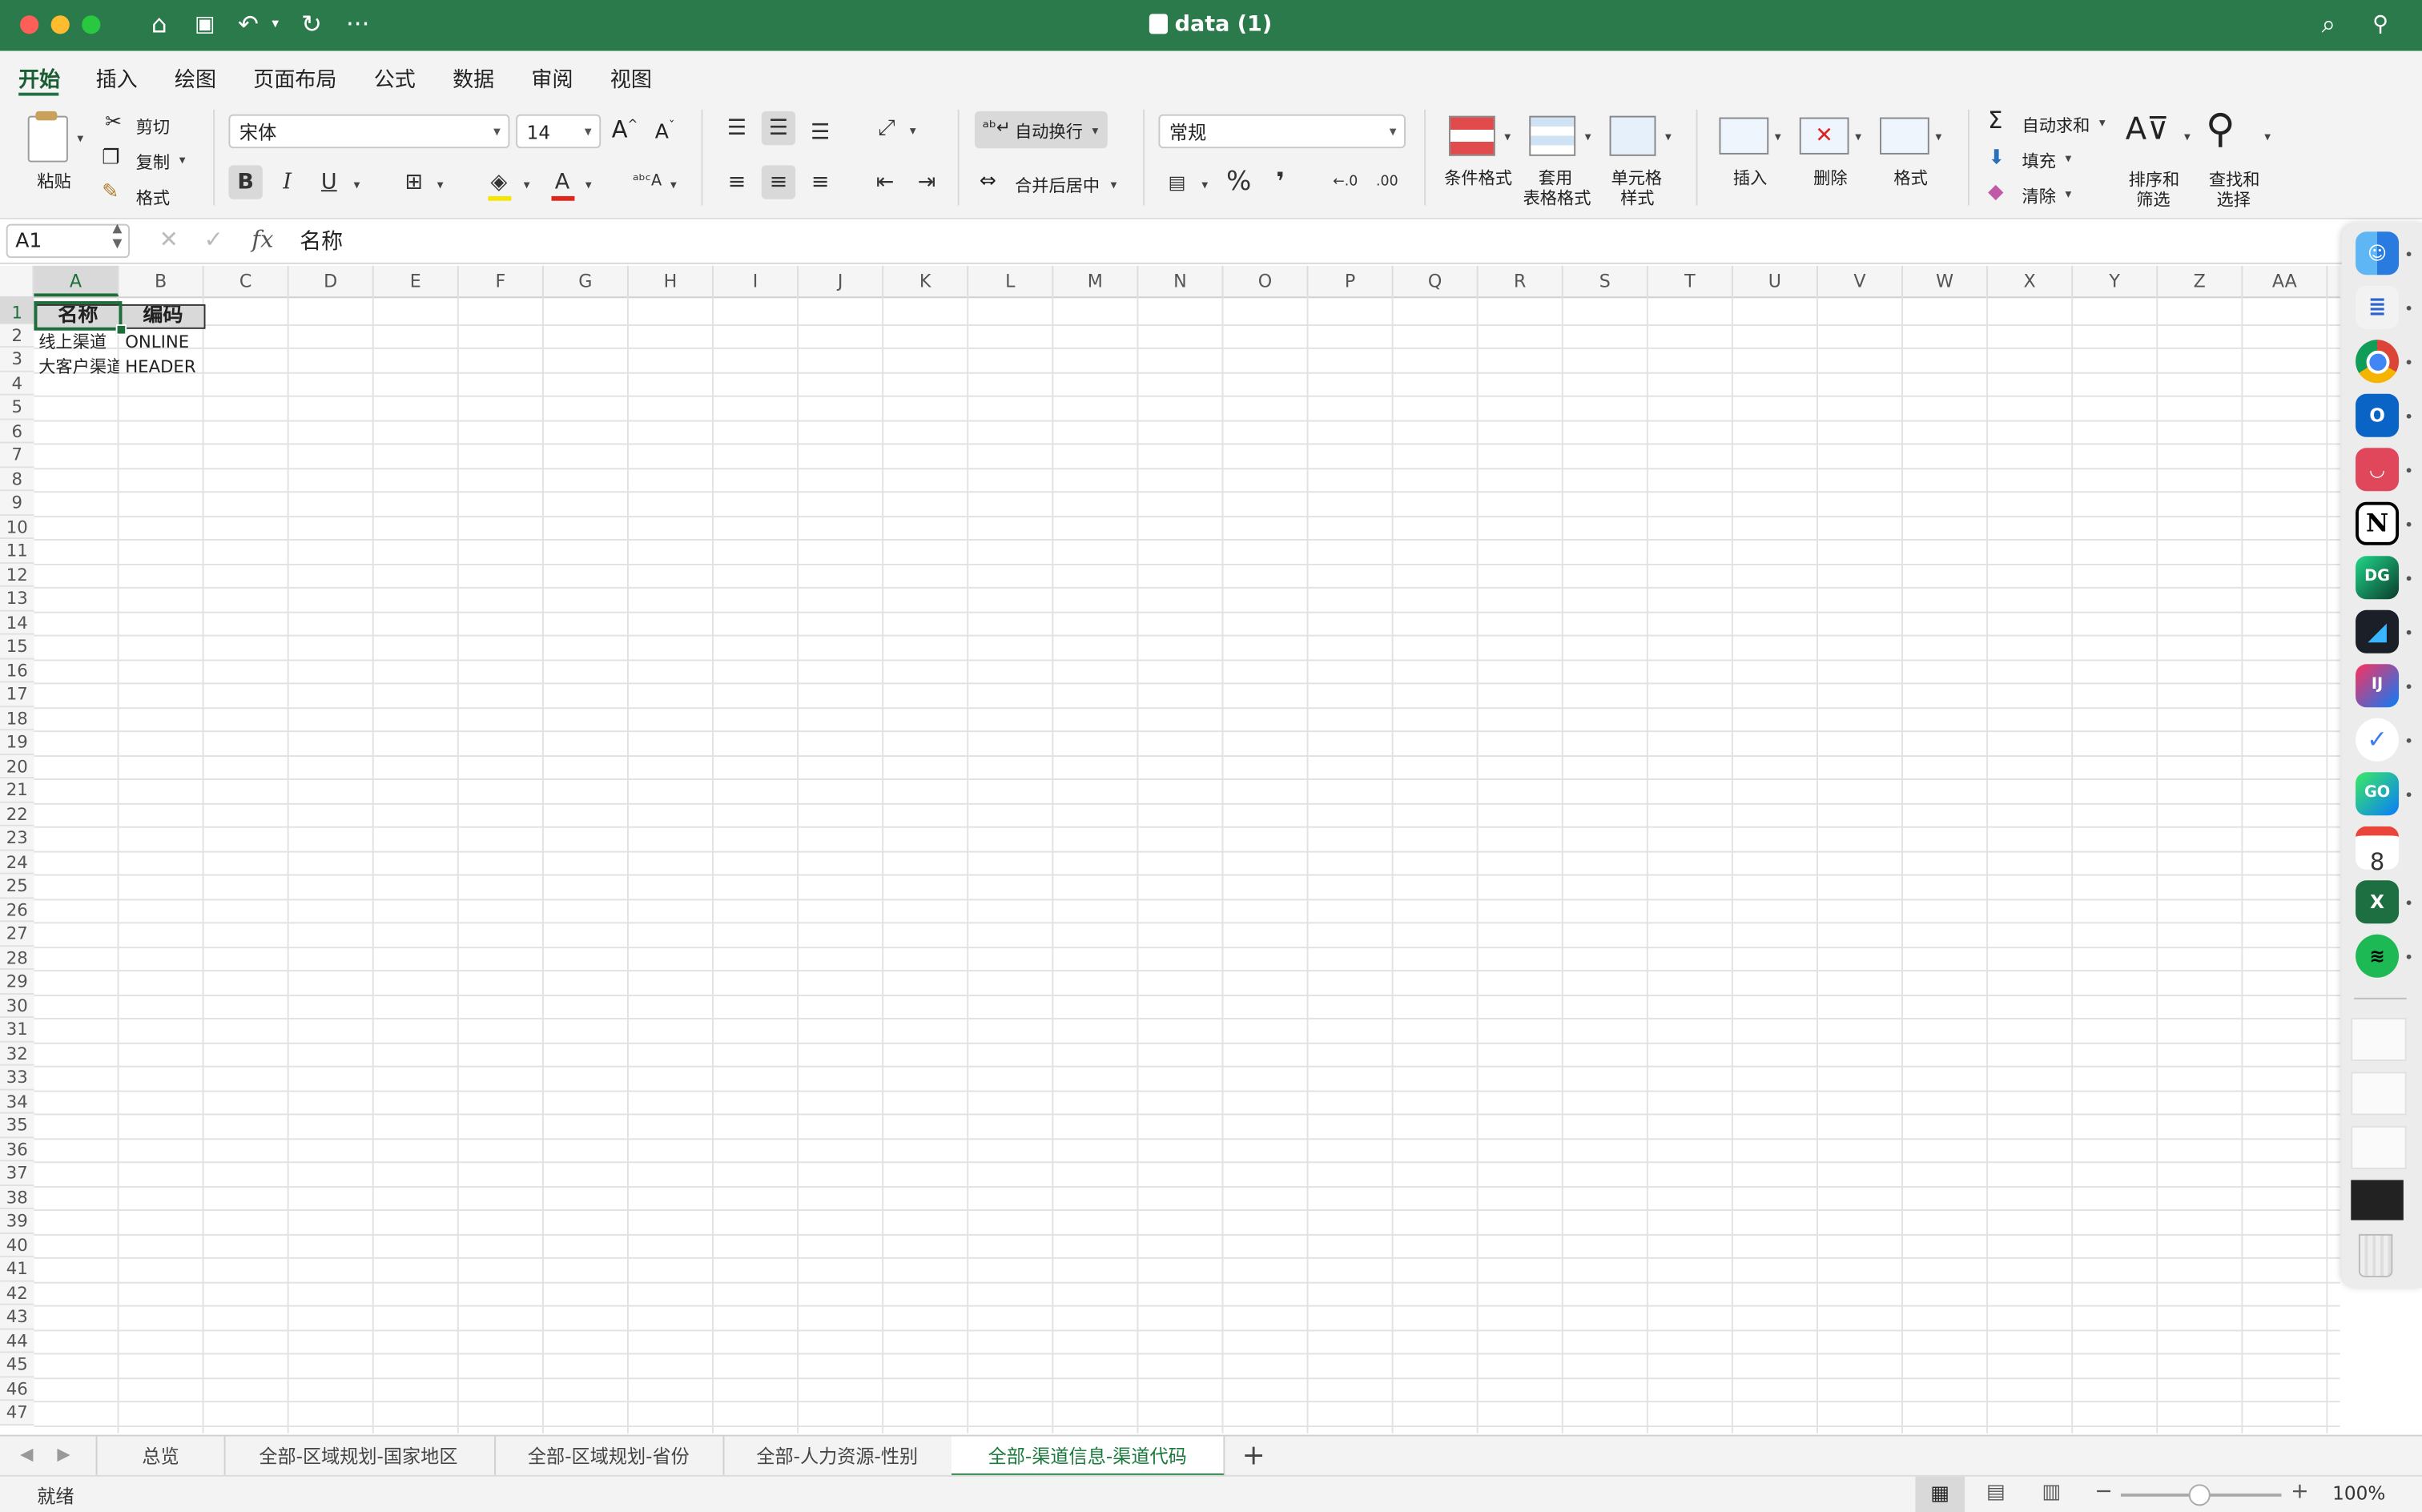  Describe the element at coordinates (631, 77) in the screenshot. I see `tab-view: 视图` at that location.